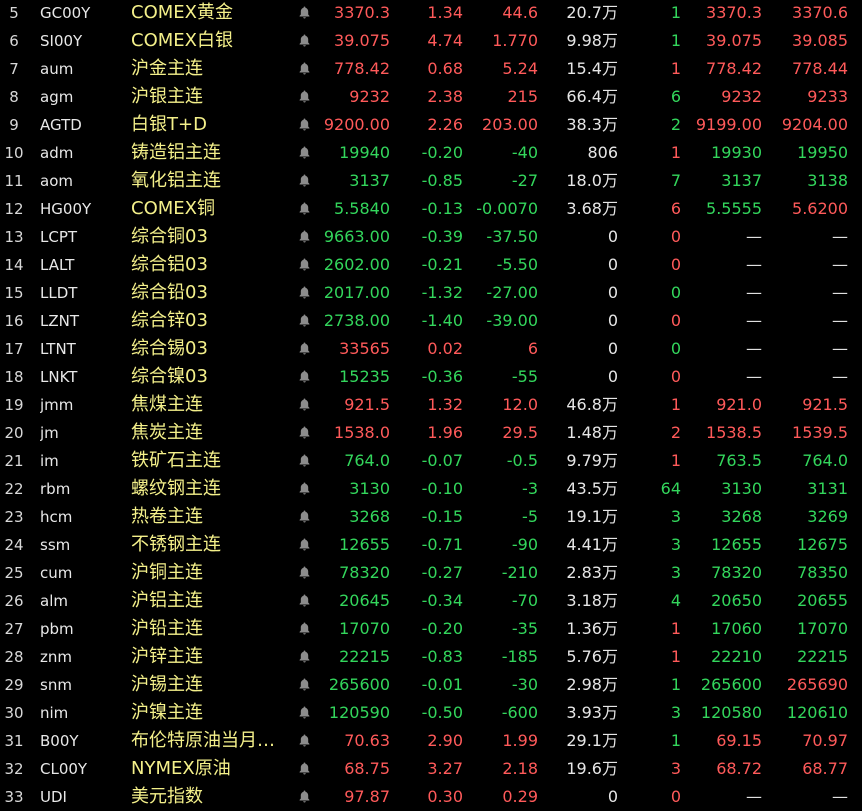  What do you see at coordinates (431, 629) in the screenshot?
I see `table-row: 27 pbm 沪铅主连 17070 -0.20 -35 1.36万 1 17060 17070` at bounding box center [431, 629].